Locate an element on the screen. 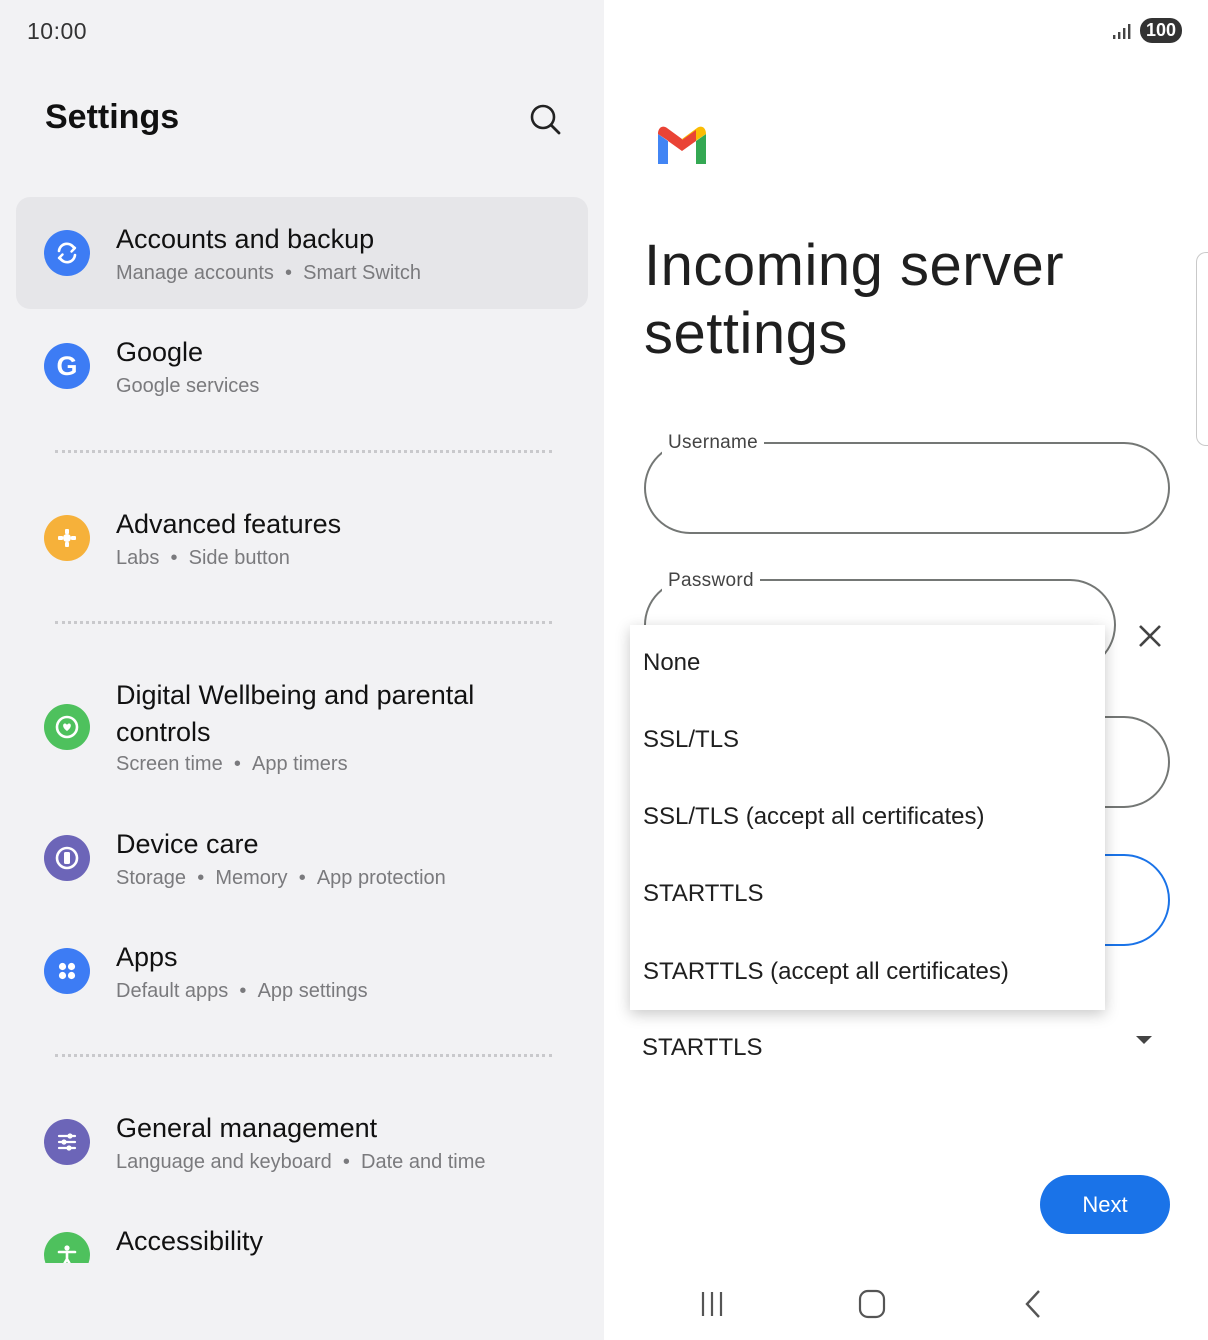  back-icon is located at coordinates (1032, 1304).